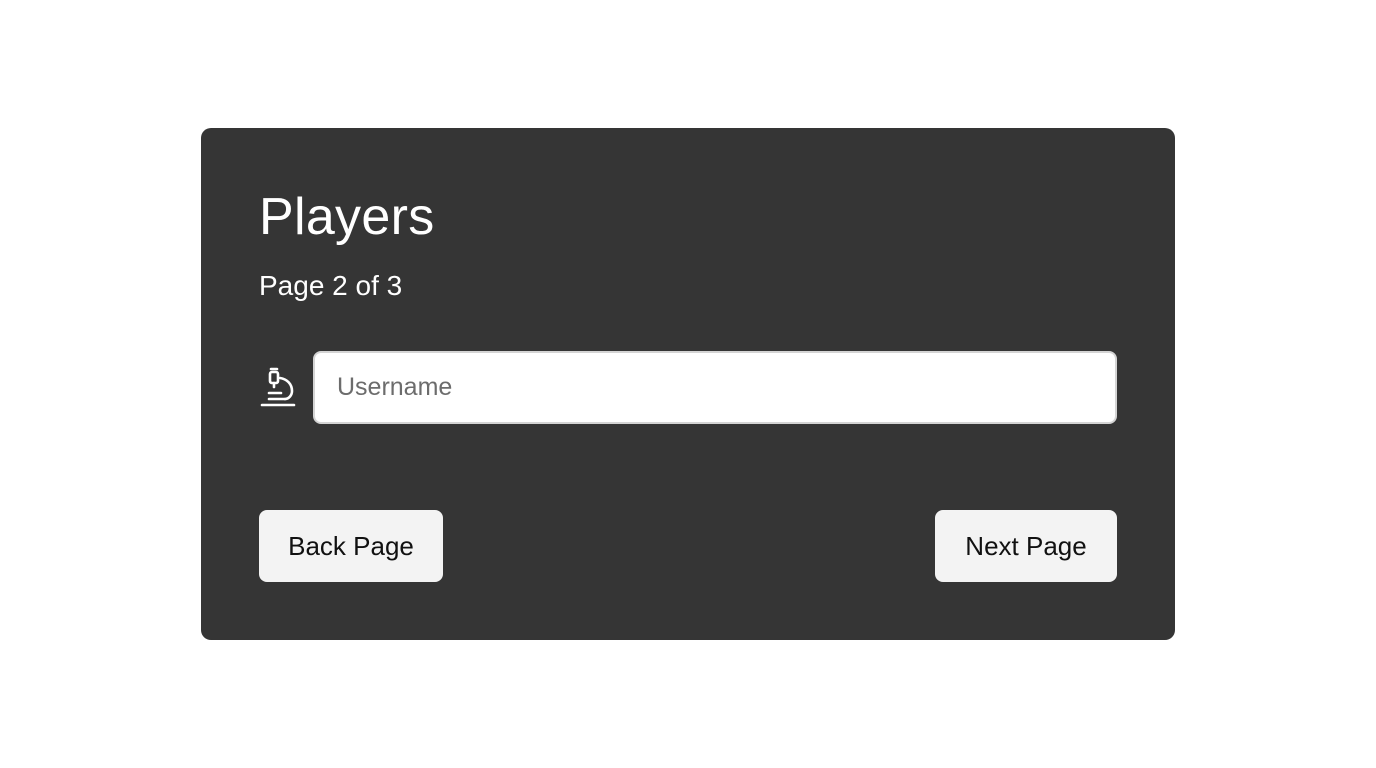 The width and height of the screenshot is (1376, 768). I want to click on username-search-input, so click(715, 387).